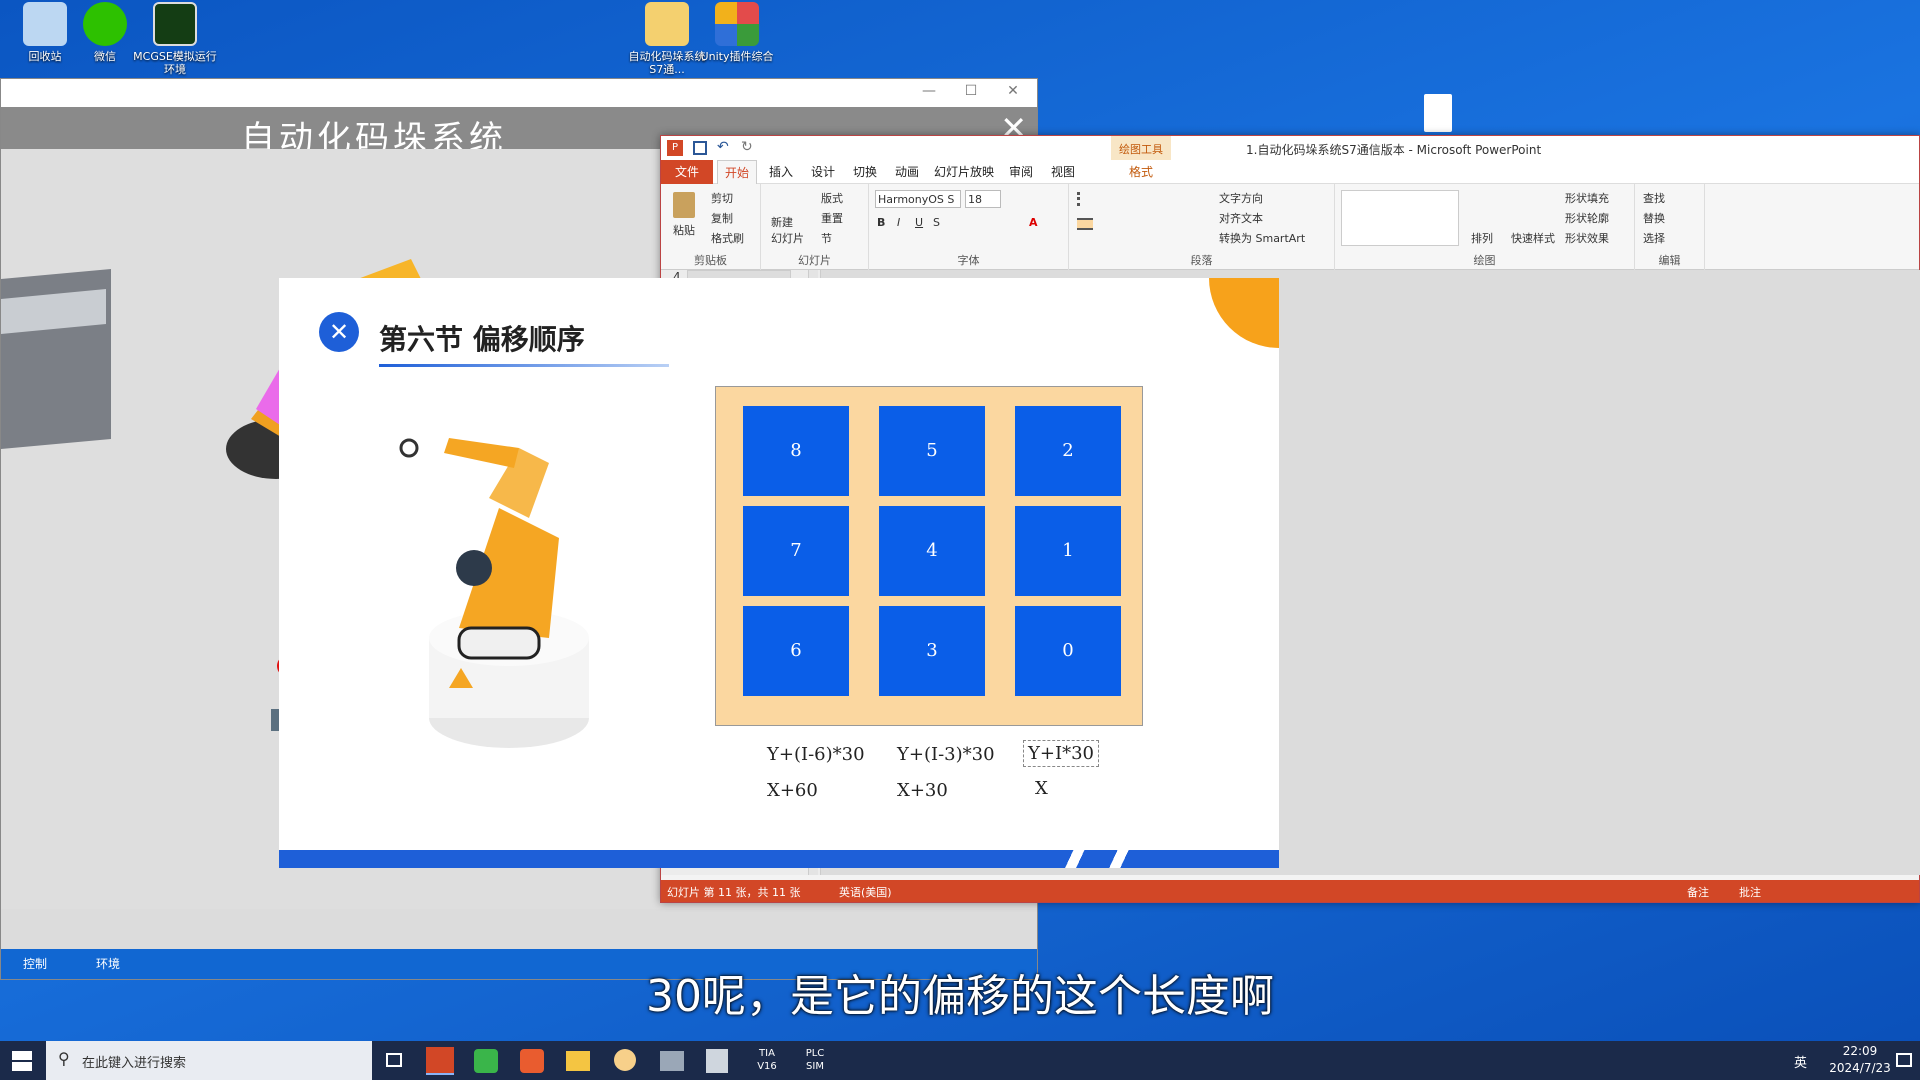  What do you see at coordinates (578, 1061) in the screenshot?
I see `file-explorer-icon` at bounding box center [578, 1061].